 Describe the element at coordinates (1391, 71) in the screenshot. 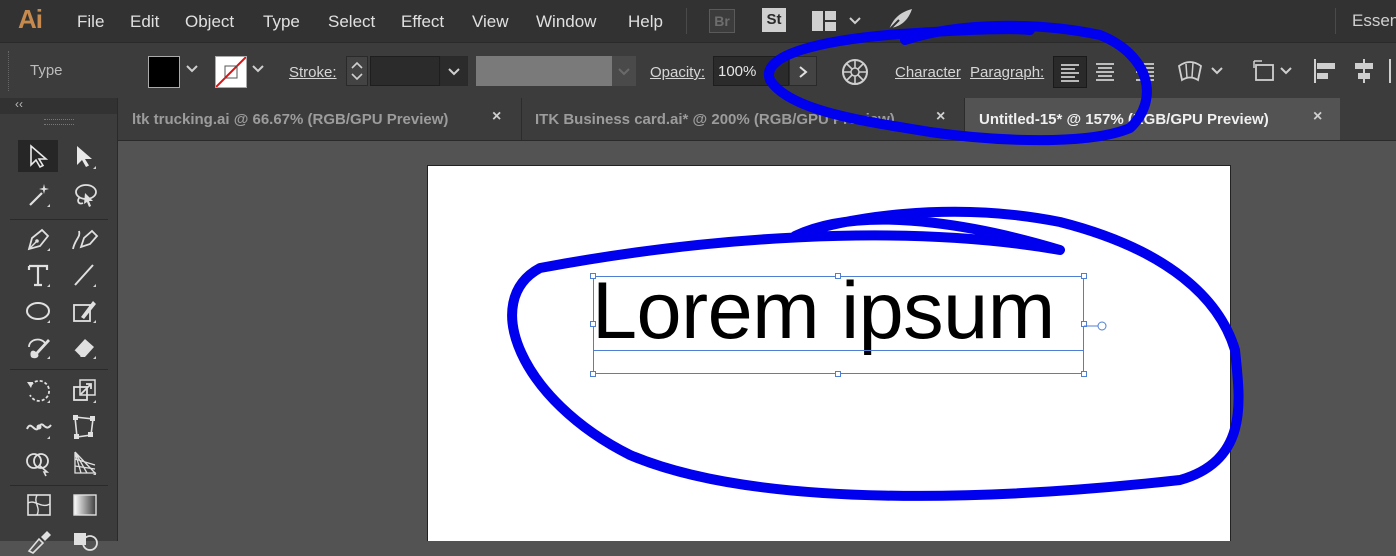

I see `align-right-edges-icon` at that location.